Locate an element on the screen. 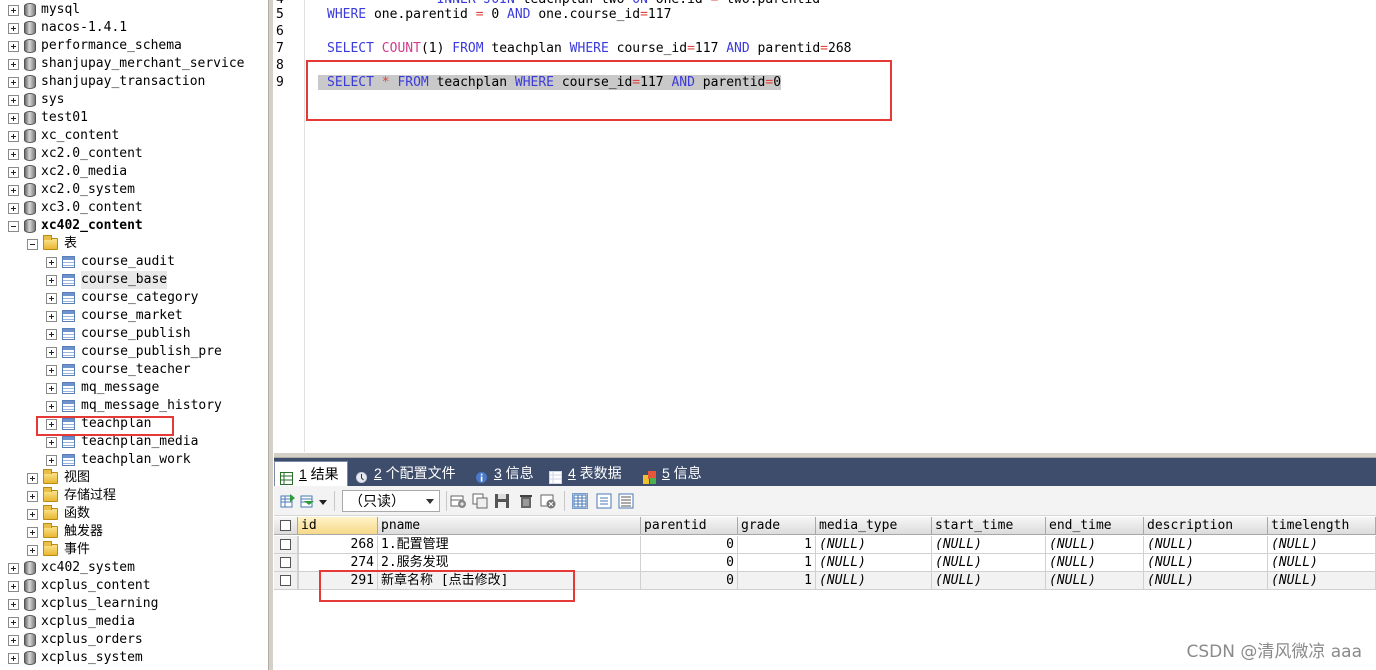  tree-item: xcplus_orders is located at coordinates (134, 640).